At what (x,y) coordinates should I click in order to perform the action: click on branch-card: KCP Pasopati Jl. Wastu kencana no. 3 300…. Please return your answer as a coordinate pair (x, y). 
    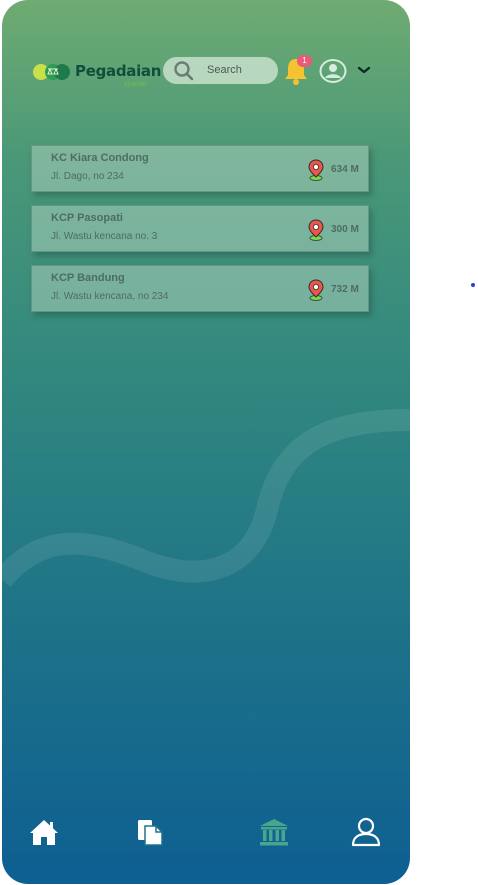
    Looking at the image, I should click on (200, 228).